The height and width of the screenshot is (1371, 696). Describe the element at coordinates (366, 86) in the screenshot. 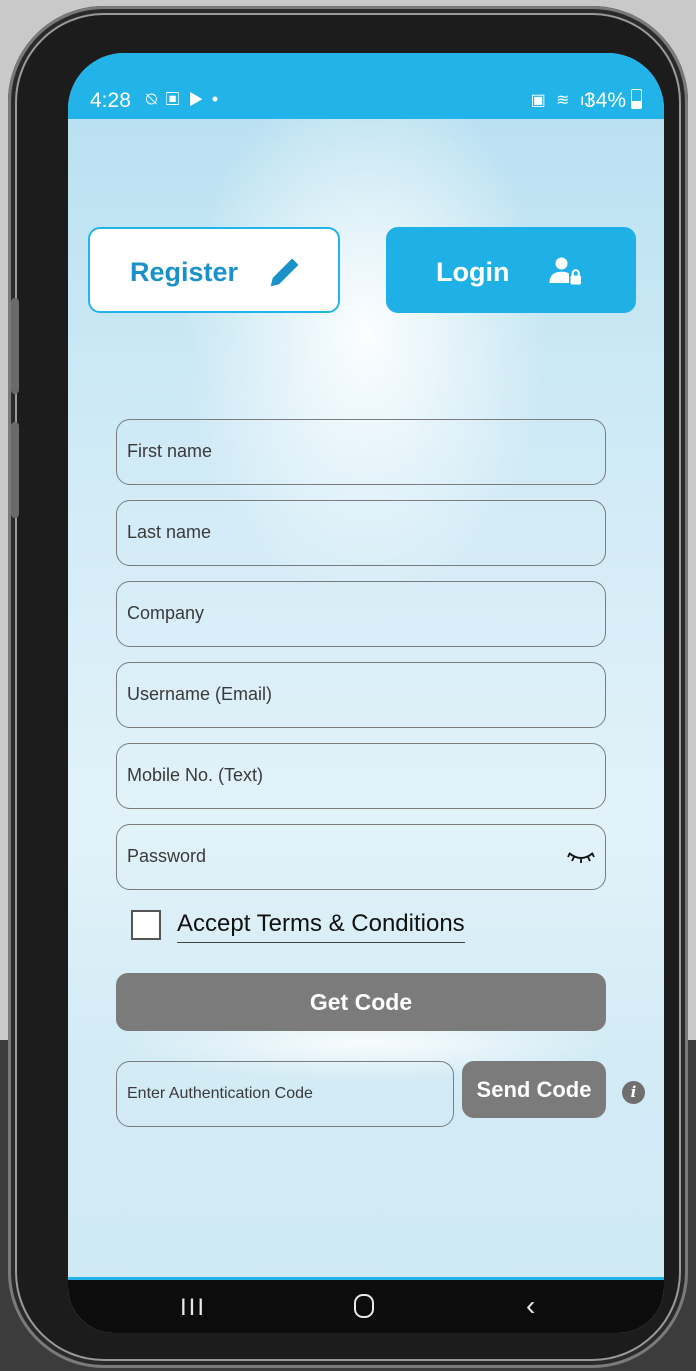

I see `status-bar: 4:28 ⍉ ▣ ▶ • ▣ ≋ ıl 34%` at that location.